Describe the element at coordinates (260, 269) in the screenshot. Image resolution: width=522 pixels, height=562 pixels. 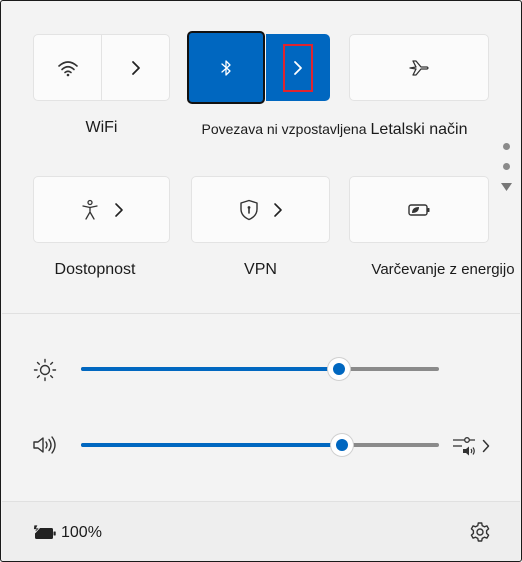
I see `vpn-label: VPN` at that location.